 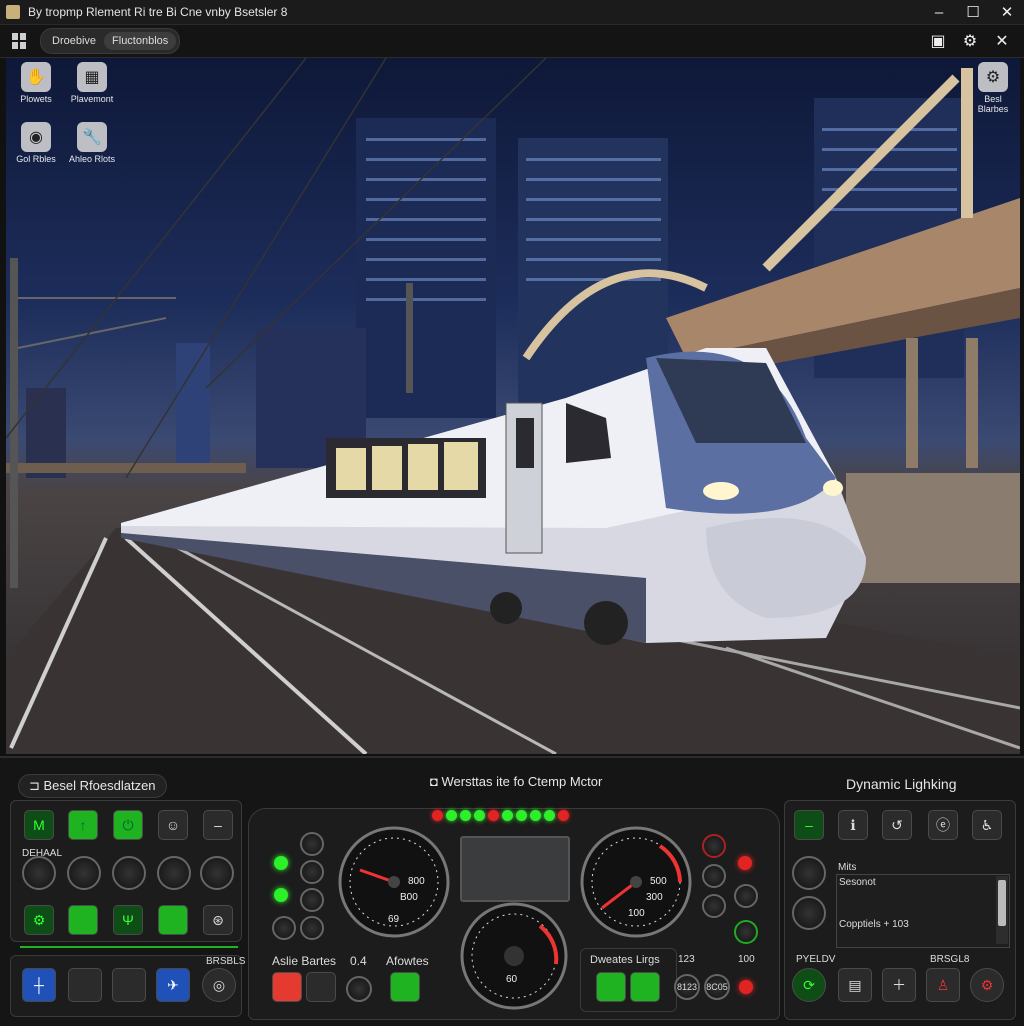 I want to click on arrow-up-button: ↑, so click(x=83, y=825).